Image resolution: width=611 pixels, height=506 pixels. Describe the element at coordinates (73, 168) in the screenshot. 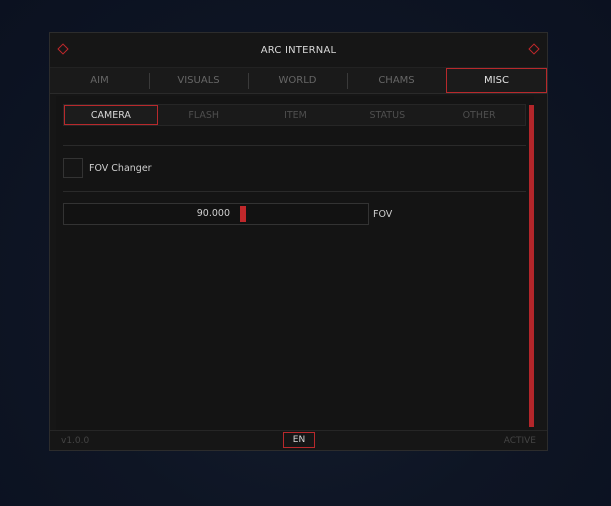

I see `fov-changer-checkbox` at that location.